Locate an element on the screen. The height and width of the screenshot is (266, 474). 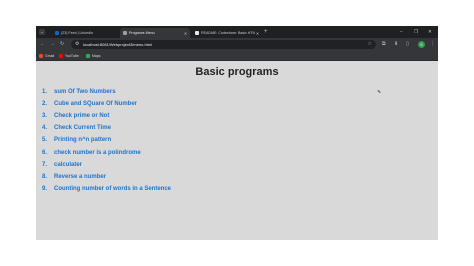
list-item: 2. Cube and SQuare Of Number is located at coordinates (106, 104).